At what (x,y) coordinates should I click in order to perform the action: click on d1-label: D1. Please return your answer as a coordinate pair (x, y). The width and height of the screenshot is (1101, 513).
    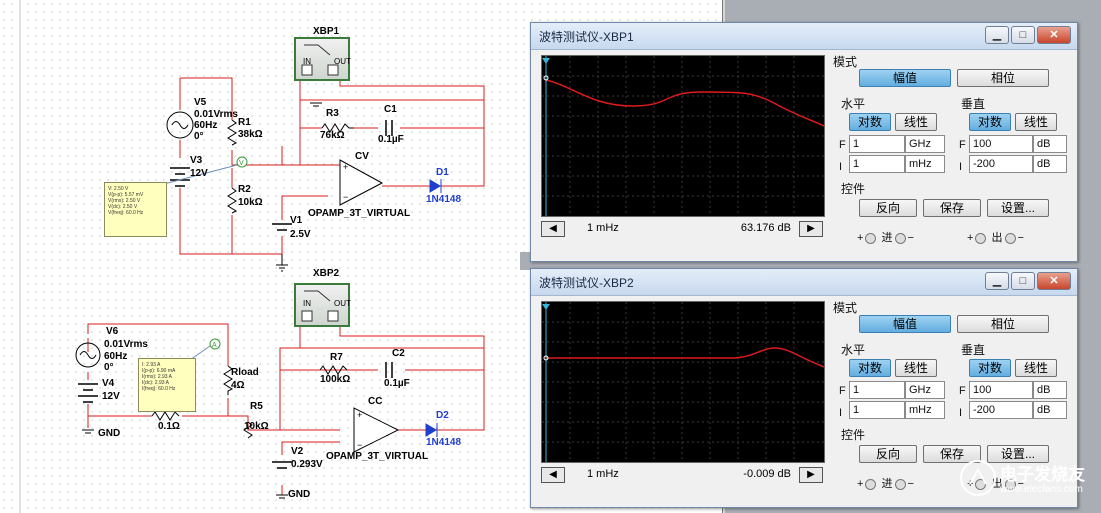
    Looking at the image, I should click on (442, 172).